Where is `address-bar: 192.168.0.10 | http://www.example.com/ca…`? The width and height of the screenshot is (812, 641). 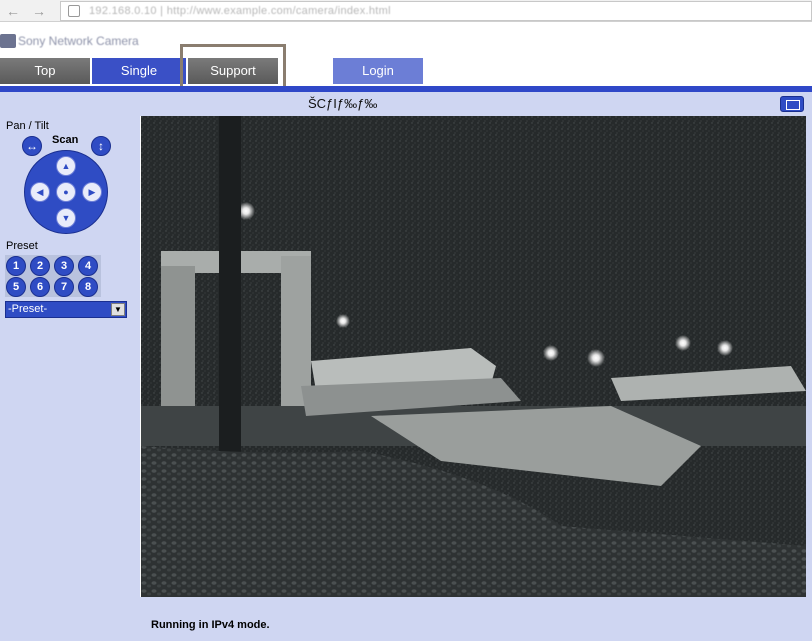
address-bar: 192.168.0.10 | http://www.example.com/ca… is located at coordinates (436, 11).